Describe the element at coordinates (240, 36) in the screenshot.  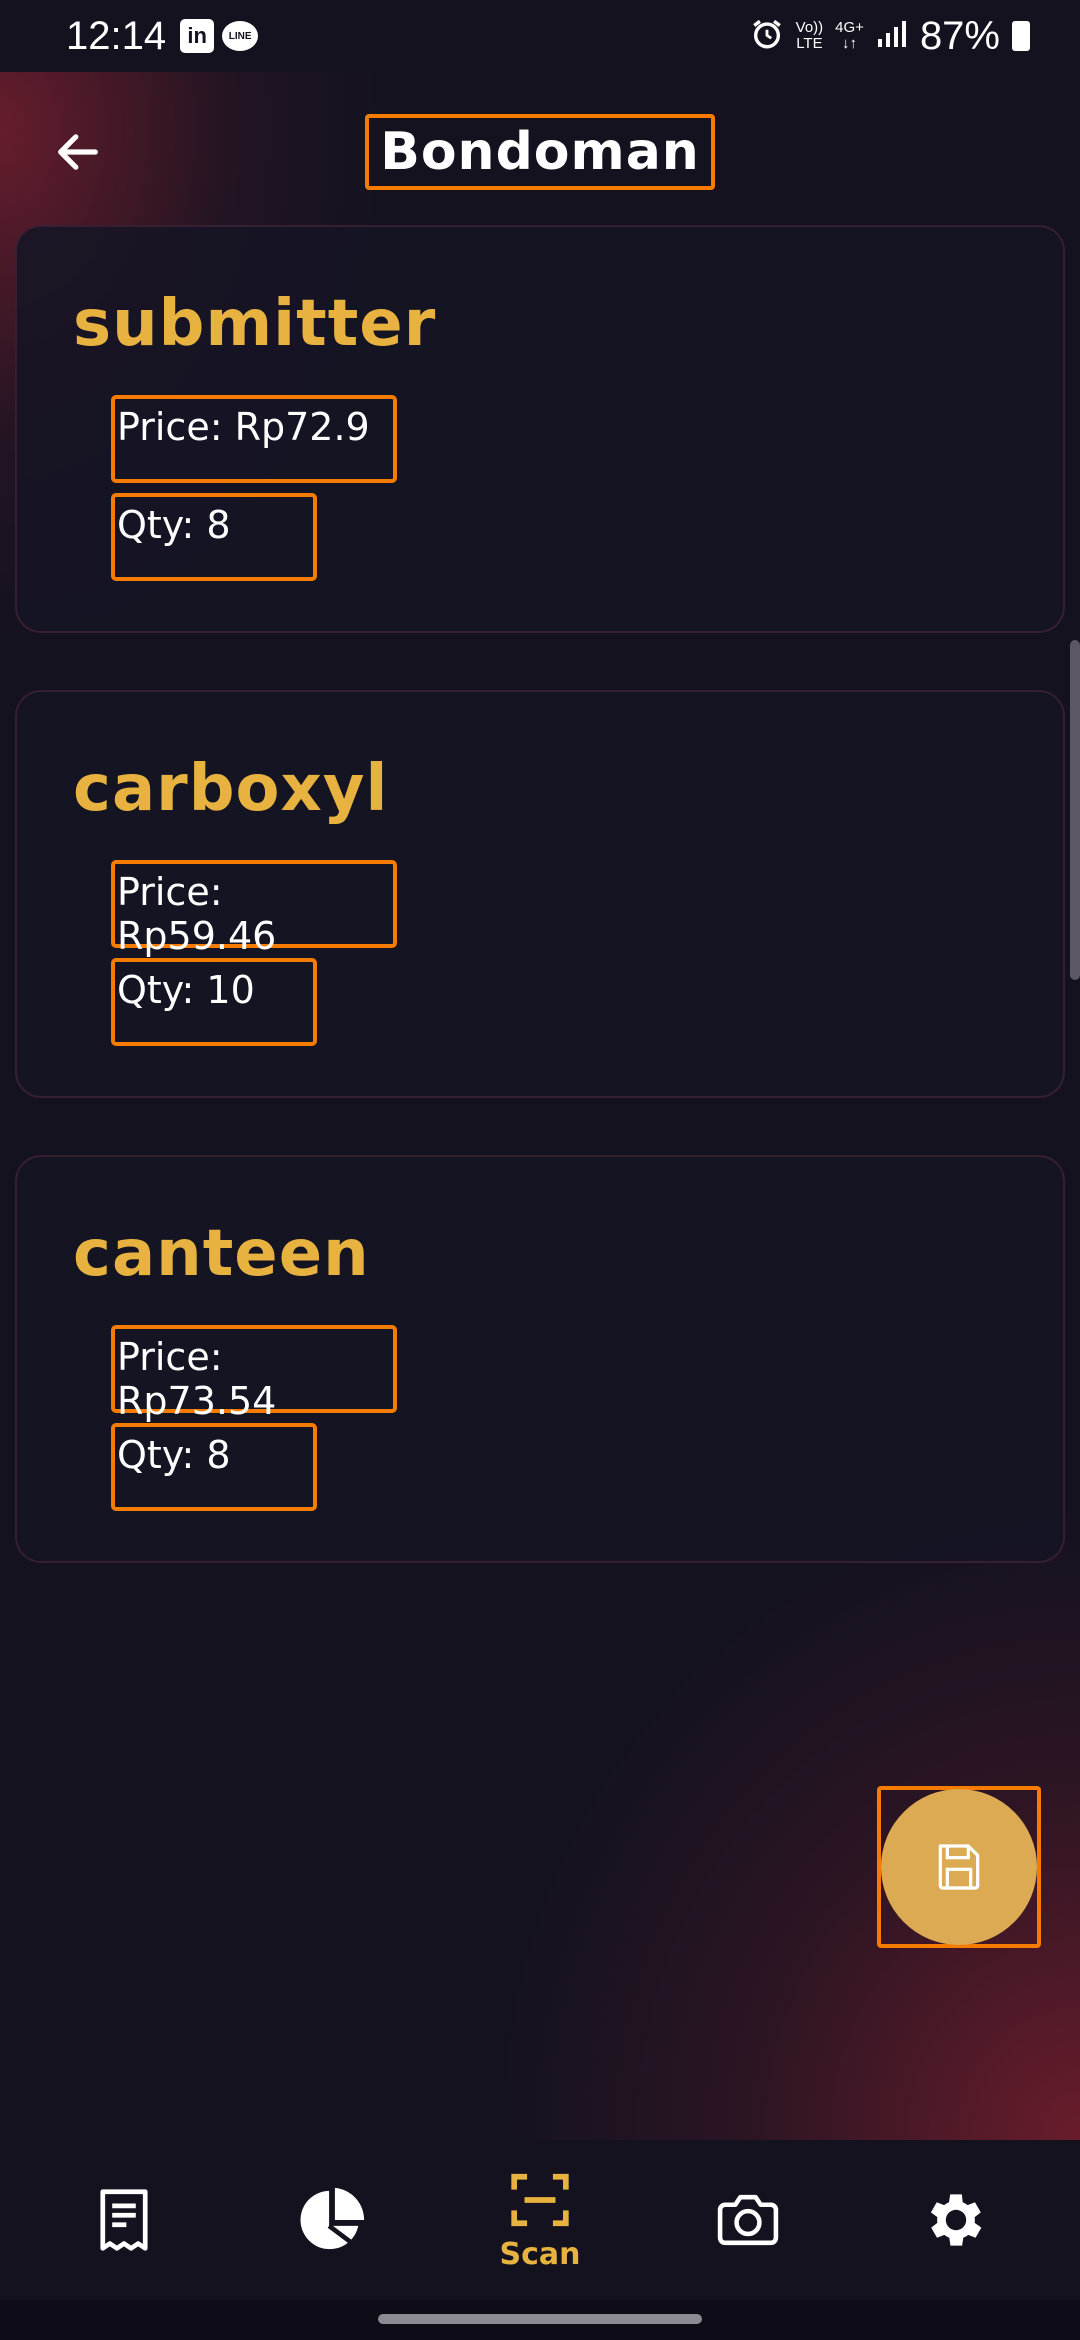
I see `line-app-icon: LINE` at that location.